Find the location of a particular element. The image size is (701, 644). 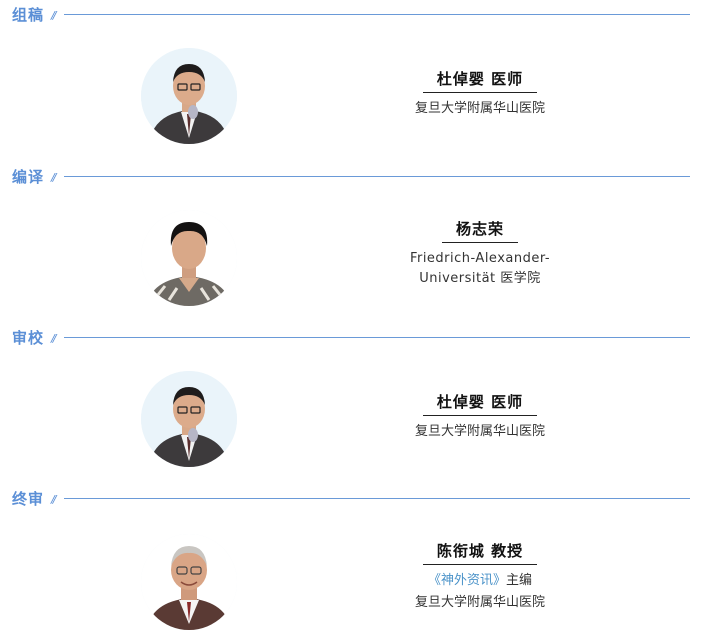

section-header: 终审 // is located at coordinates (350, 498).